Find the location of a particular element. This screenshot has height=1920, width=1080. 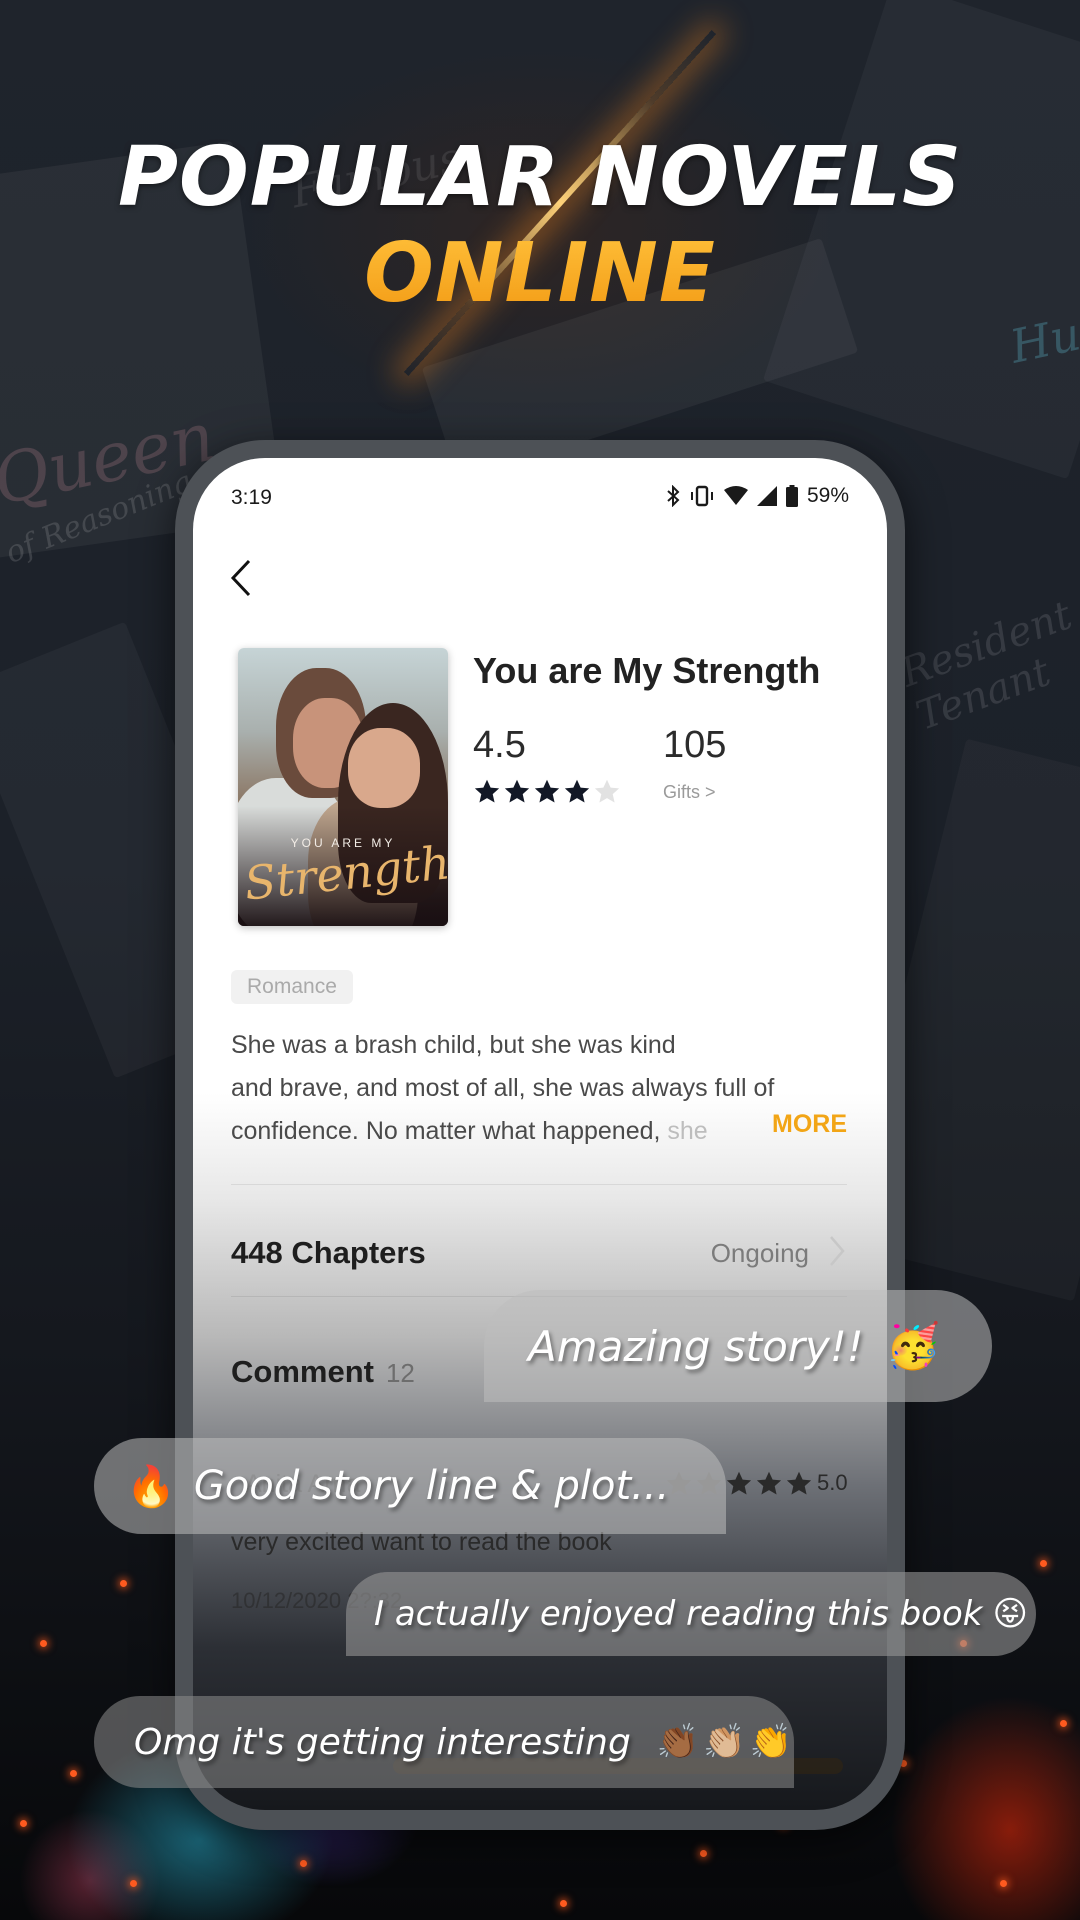

vibrate-icon is located at coordinates (701, 496).